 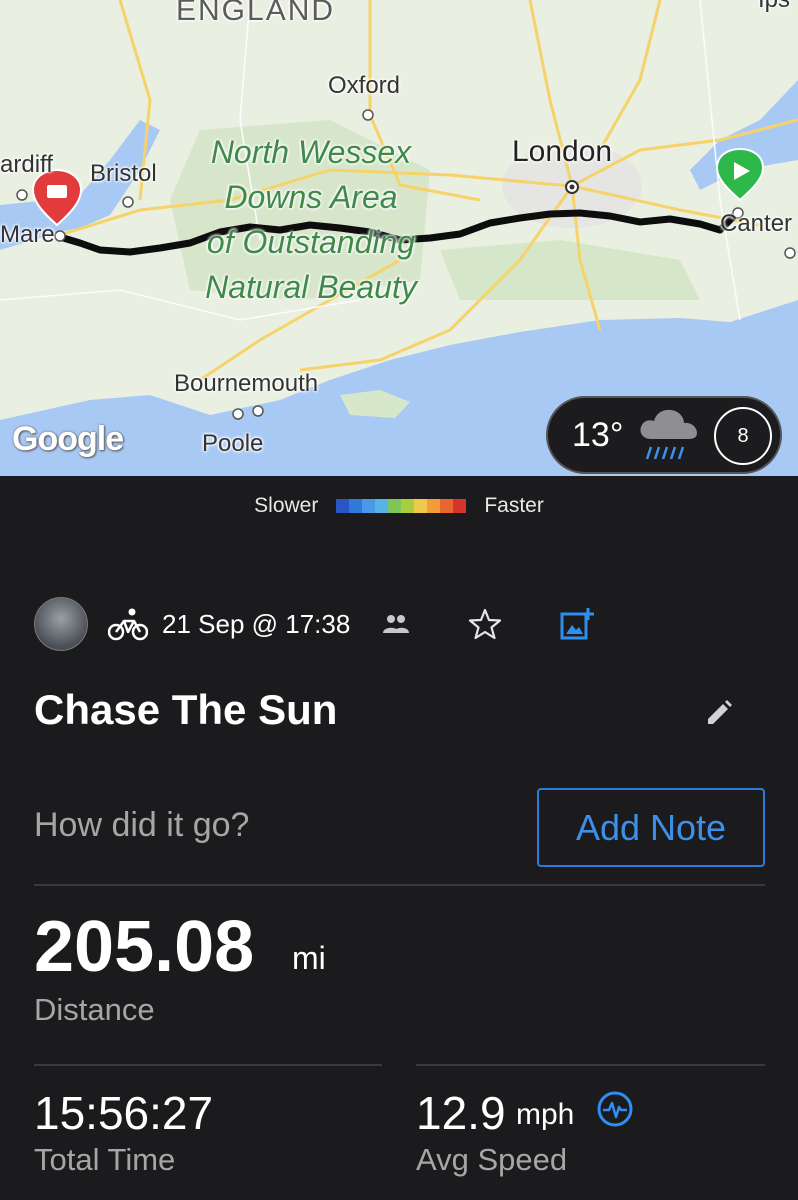 What do you see at coordinates (669, 434) in the screenshot?
I see `rain-cloud-icon` at bounding box center [669, 434].